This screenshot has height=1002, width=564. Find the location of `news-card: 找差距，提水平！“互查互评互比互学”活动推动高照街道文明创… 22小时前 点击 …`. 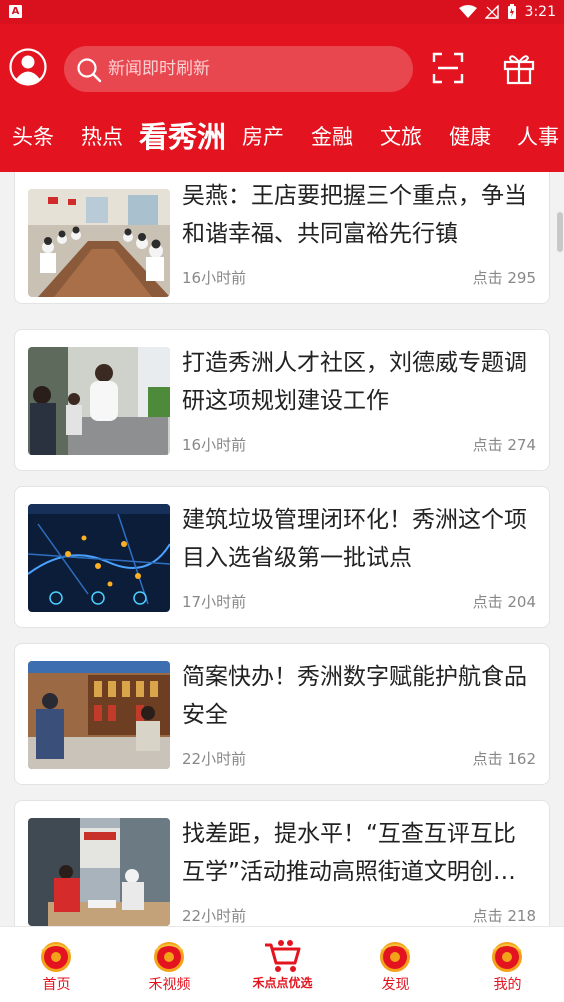

news-card: 找差距，提水平！“互查互评互比互学”活动推动高照街道文明创… 22小时前 点击 … is located at coordinates (282, 863).